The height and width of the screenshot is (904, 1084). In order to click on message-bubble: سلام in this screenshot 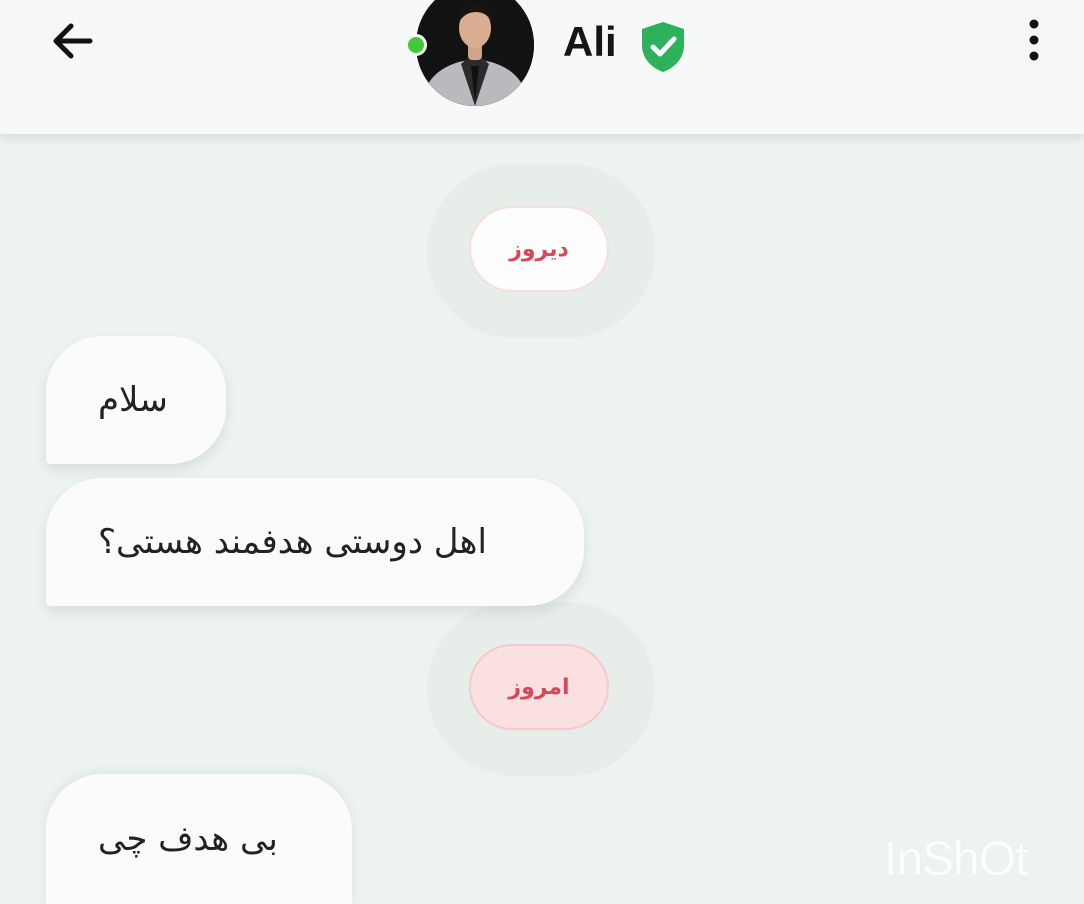, I will do `click(136, 400)`.